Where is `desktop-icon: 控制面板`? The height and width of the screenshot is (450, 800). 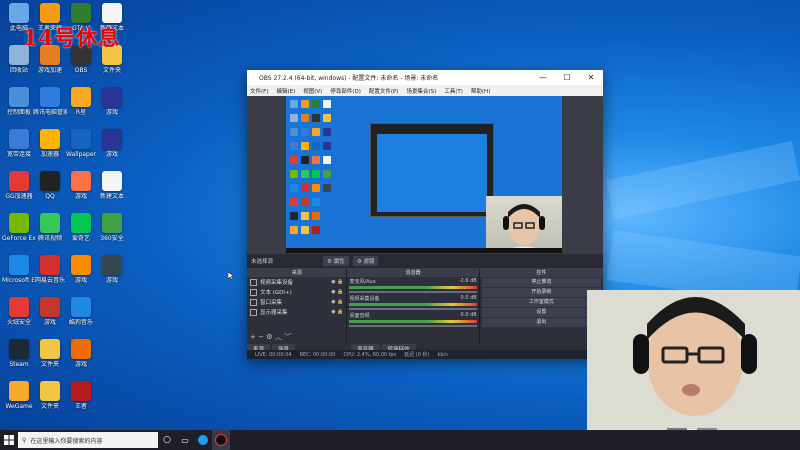 desktop-icon: 控制面板 is located at coordinates (19, 101).